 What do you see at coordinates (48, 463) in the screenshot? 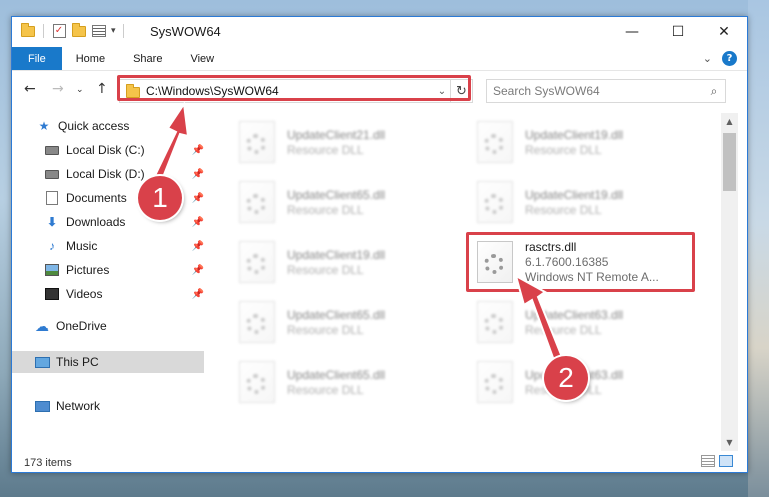
I see `item-count: 173 items` at bounding box center [48, 463].